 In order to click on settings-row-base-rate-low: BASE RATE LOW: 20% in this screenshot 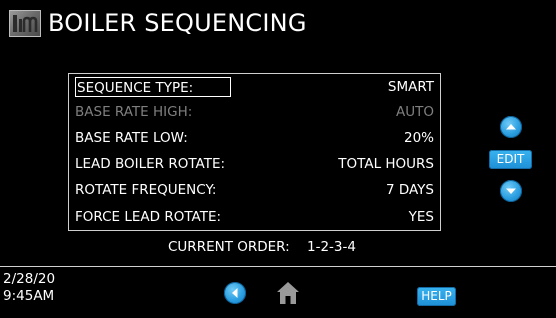, I will do `click(254, 138)`.